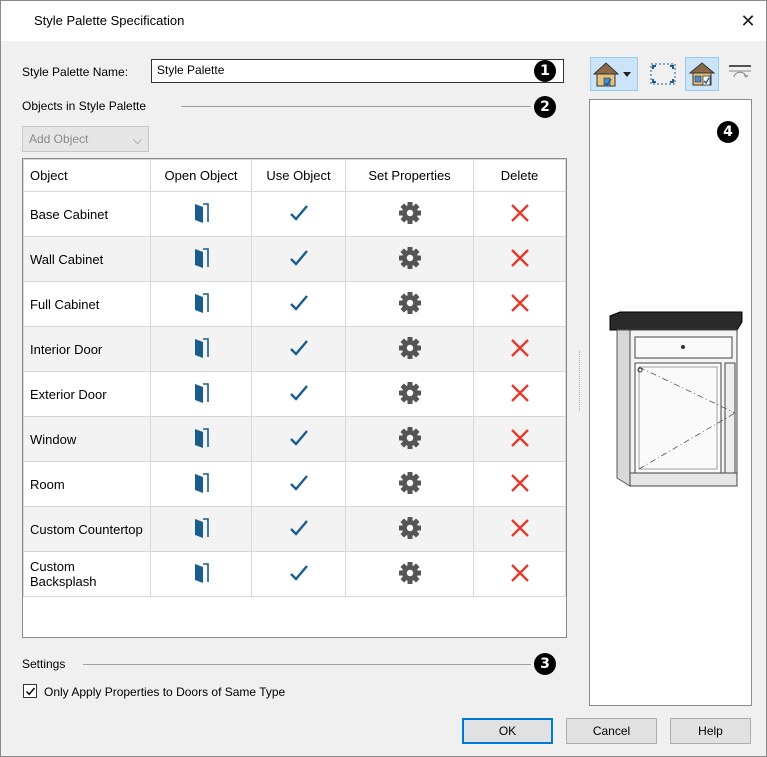 This screenshot has height=757, width=767. What do you see at coordinates (75, 72) in the screenshot?
I see `style-palette-name-label: Style Palette Name:` at bounding box center [75, 72].